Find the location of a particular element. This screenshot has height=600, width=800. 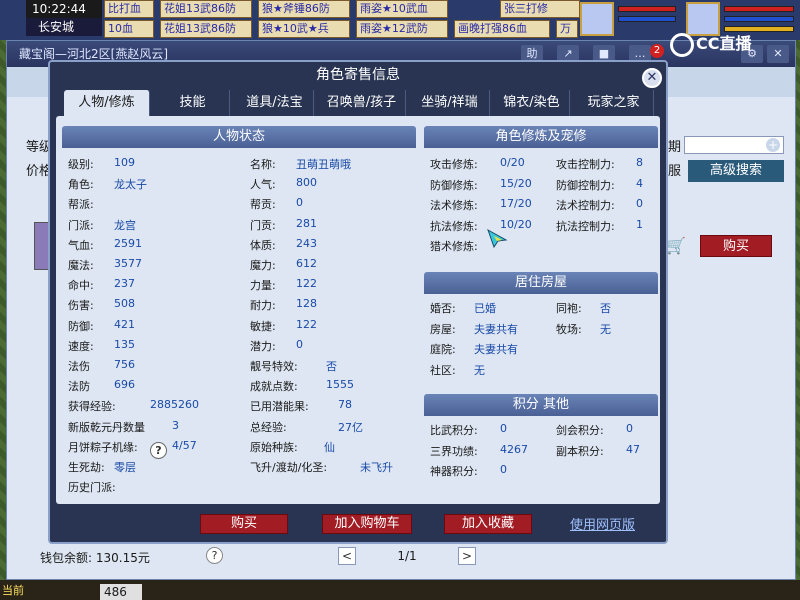

page-indicator: 1/1 is located at coordinates (407, 556).